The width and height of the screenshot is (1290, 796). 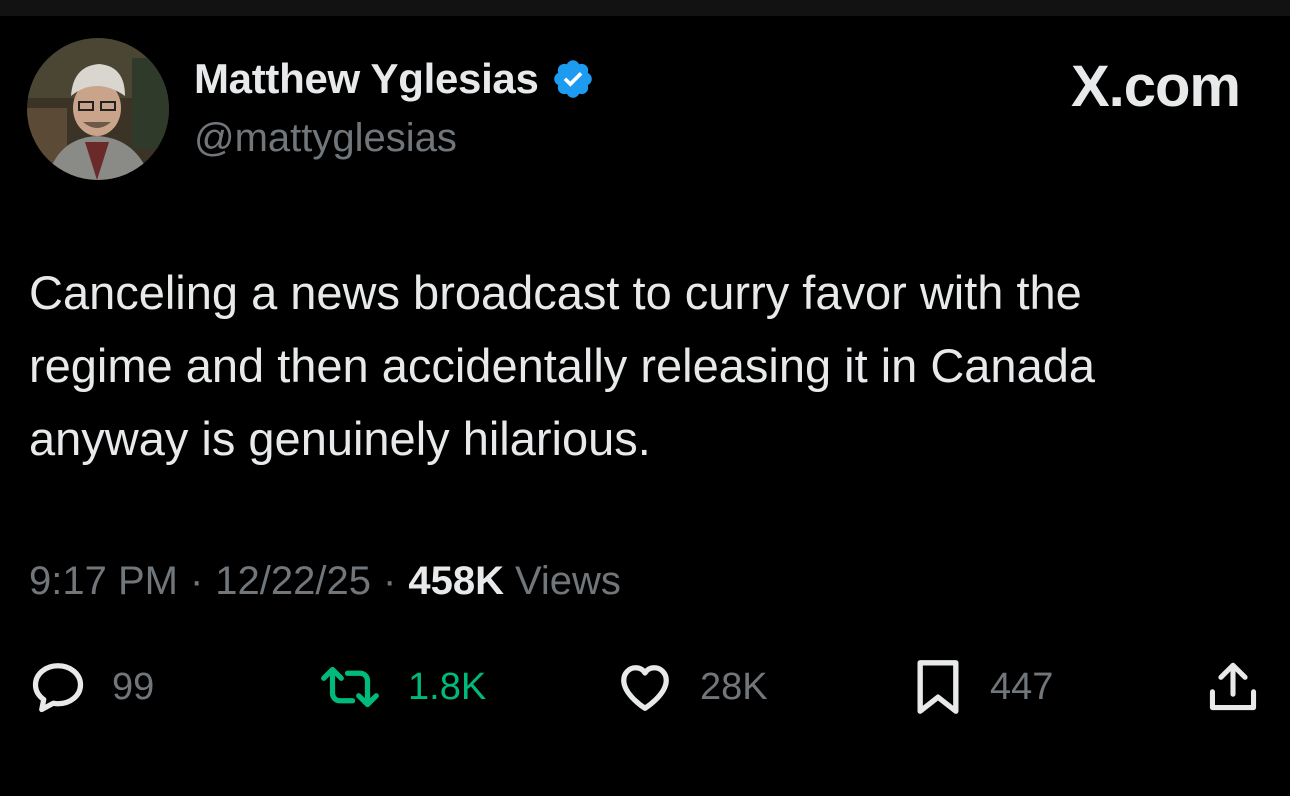 What do you see at coordinates (366, 79) in the screenshot?
I see `author-display-name: Matthew Yglesias` at bounding box center [366, 79].